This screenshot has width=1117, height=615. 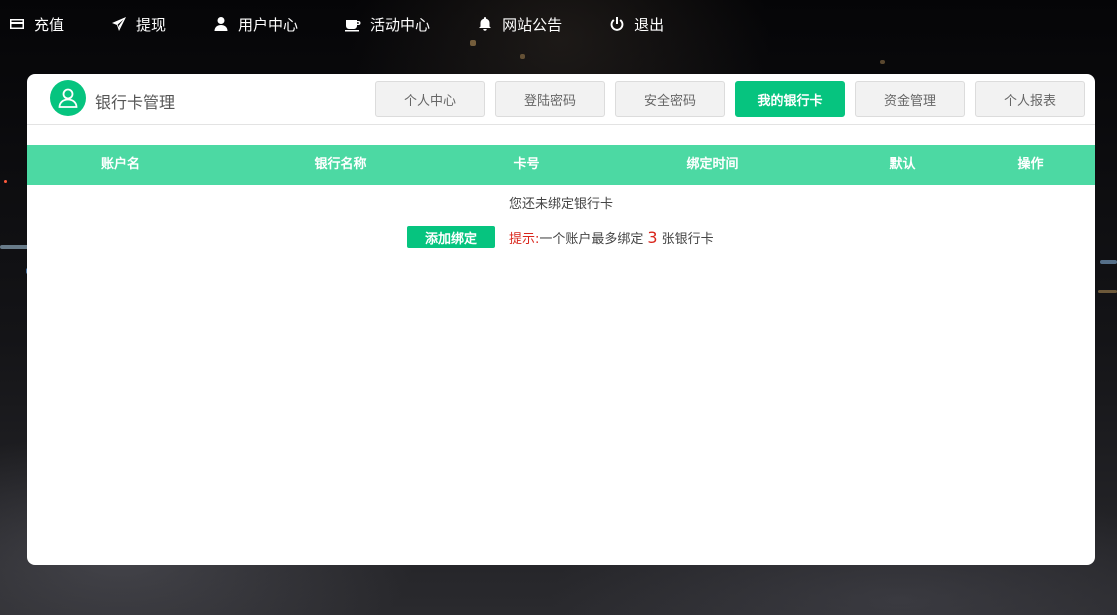 What do you see at coordinates (49, 24) in the screenshot?
I see `nav-label: 充值` at bounding box center [49, 24].